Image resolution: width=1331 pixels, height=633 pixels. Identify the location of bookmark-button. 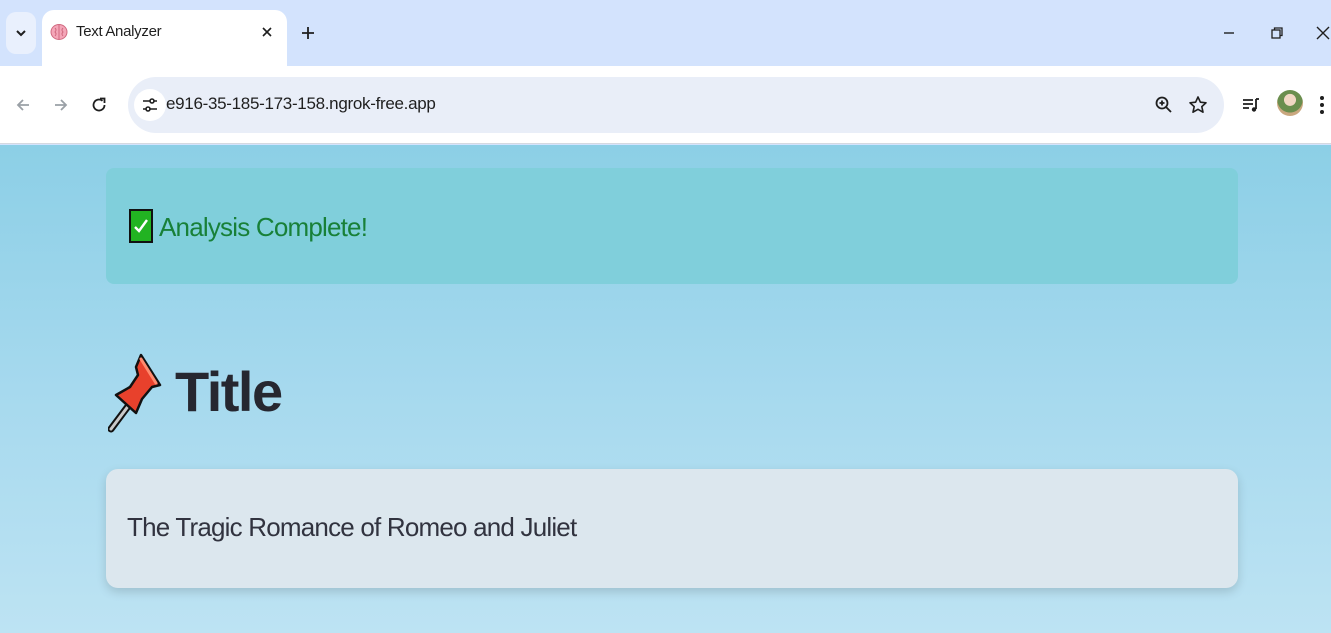
(1198, 105).